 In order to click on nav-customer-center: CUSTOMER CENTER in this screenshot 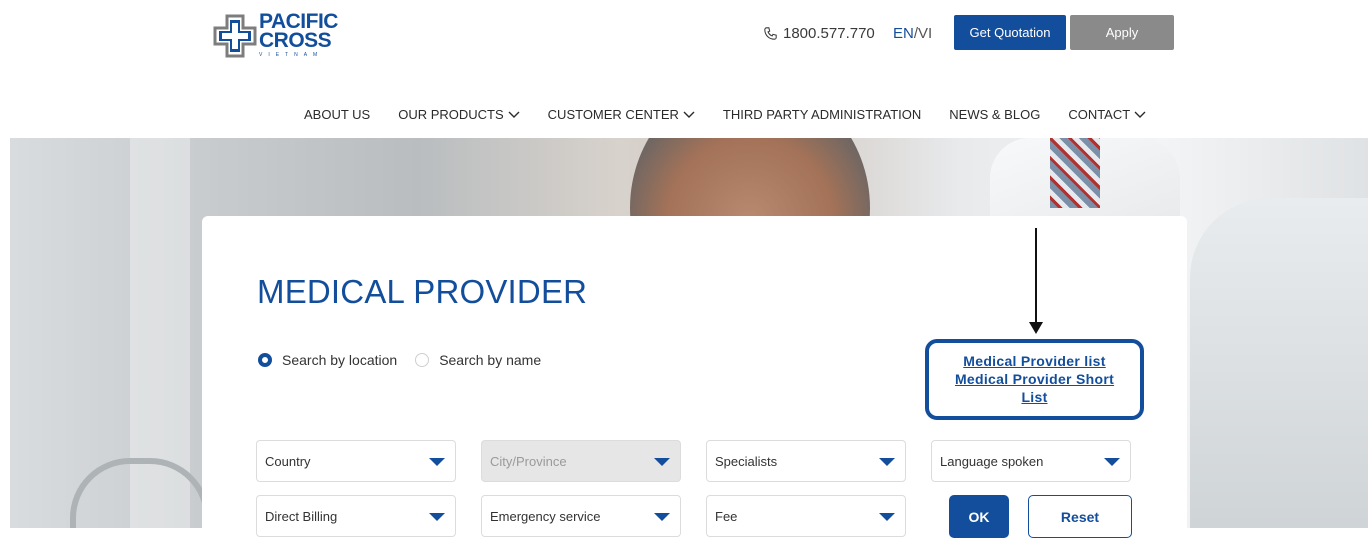, I will do `click(621, 114)`.